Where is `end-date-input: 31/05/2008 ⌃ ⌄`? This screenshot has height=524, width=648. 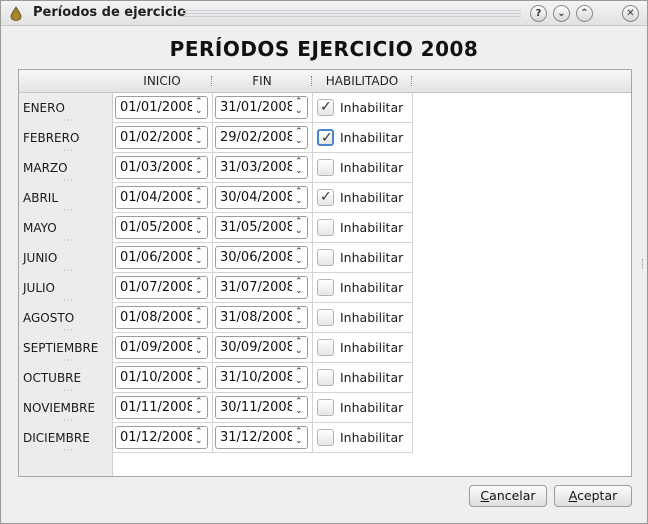
end-date-input: 31/05/2008 ⌃ ⌄ is located at coordinates (261, 227).